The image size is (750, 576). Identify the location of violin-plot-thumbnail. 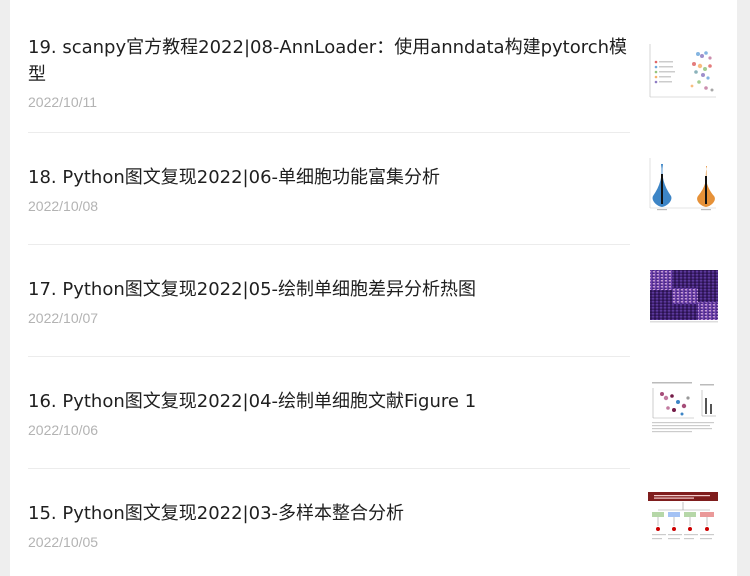
(683, 184).